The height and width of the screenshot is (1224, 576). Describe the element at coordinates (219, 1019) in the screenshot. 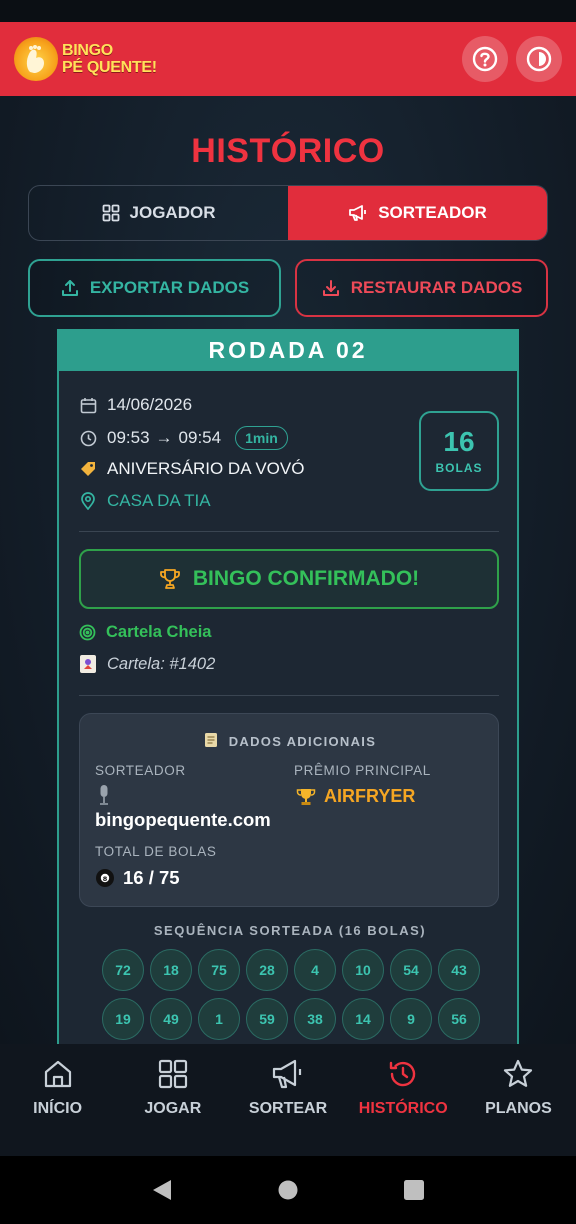

I see `drawn-ball: 1` at that location.